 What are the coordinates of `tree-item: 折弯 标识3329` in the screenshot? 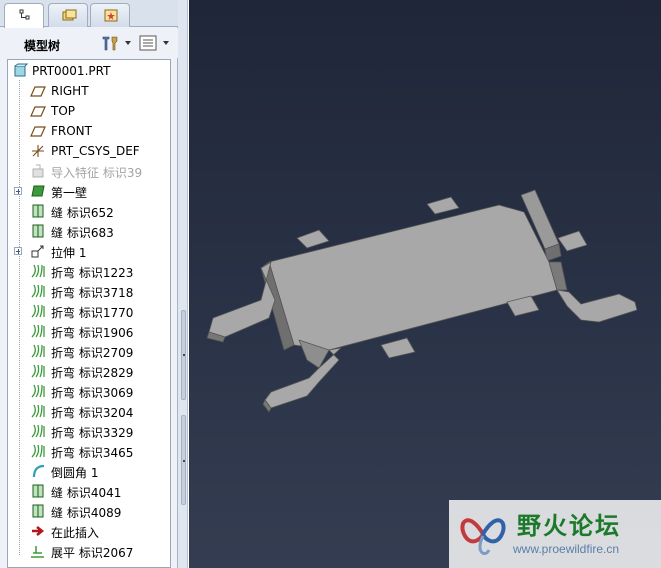 It's located at (88, 431).